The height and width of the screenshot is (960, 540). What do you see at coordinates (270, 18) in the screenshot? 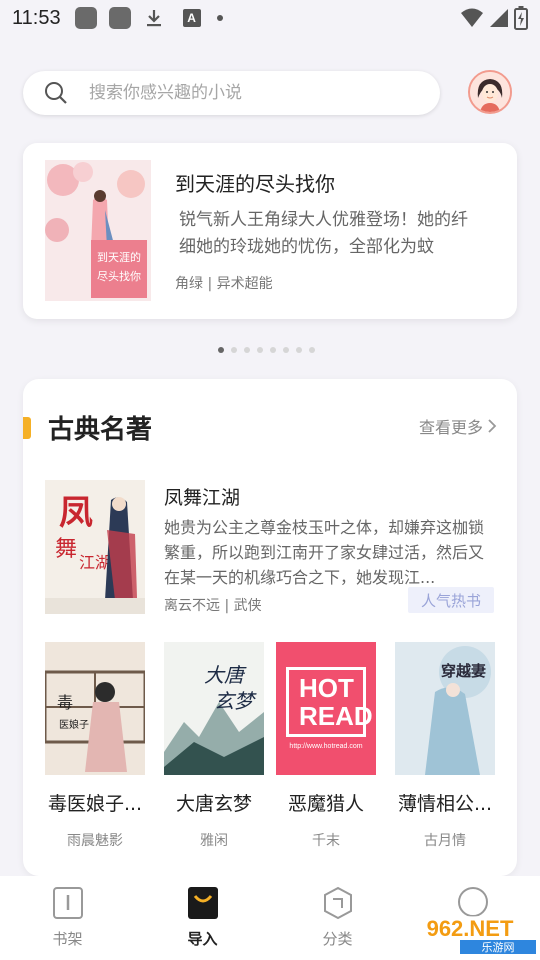
I see `status-bar: 11:53 A` at bounding box center [270, 18].